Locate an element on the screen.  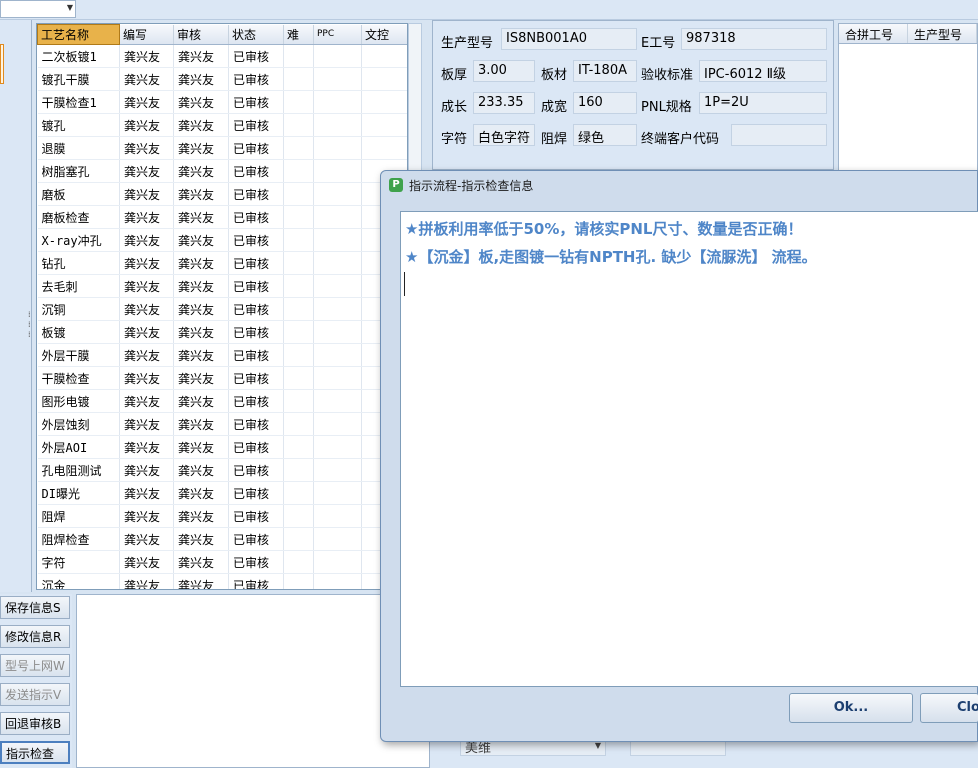
table-cell: 沉铜 is located at coordinates (78, 309).